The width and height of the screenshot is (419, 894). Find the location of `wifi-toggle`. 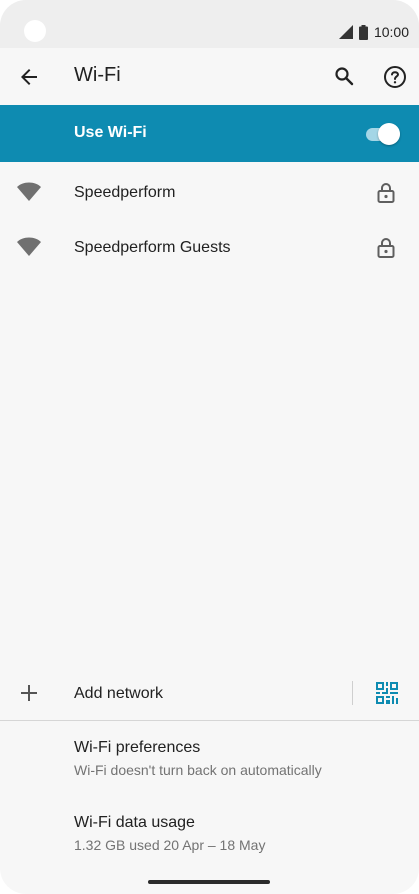

wifi-toggle is located at coordinates (383, 134).